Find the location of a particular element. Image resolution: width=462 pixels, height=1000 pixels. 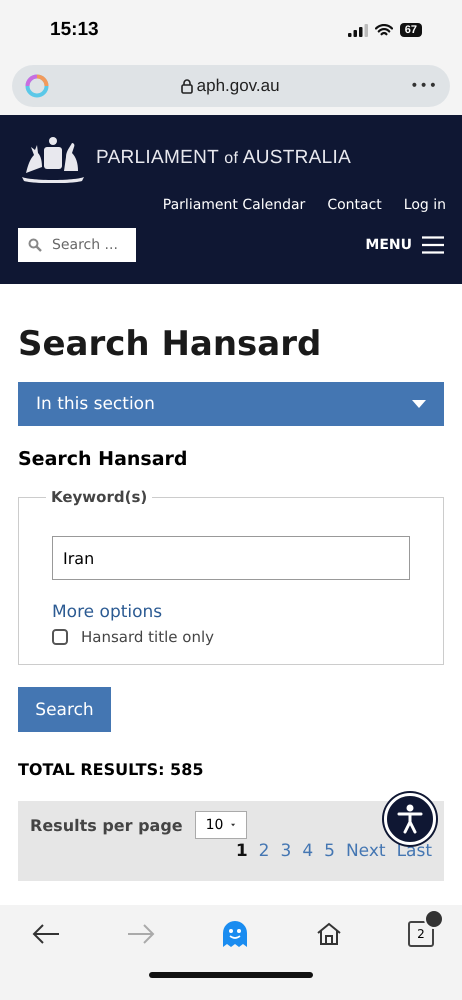

checkbox is located at coordinates (60, 637).